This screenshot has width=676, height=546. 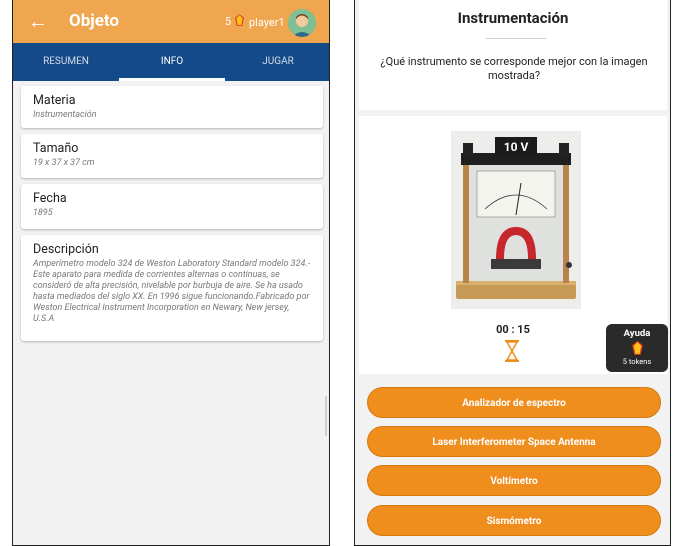 I want to click on card-value: Instrumentación, so click(x=65, y=115).